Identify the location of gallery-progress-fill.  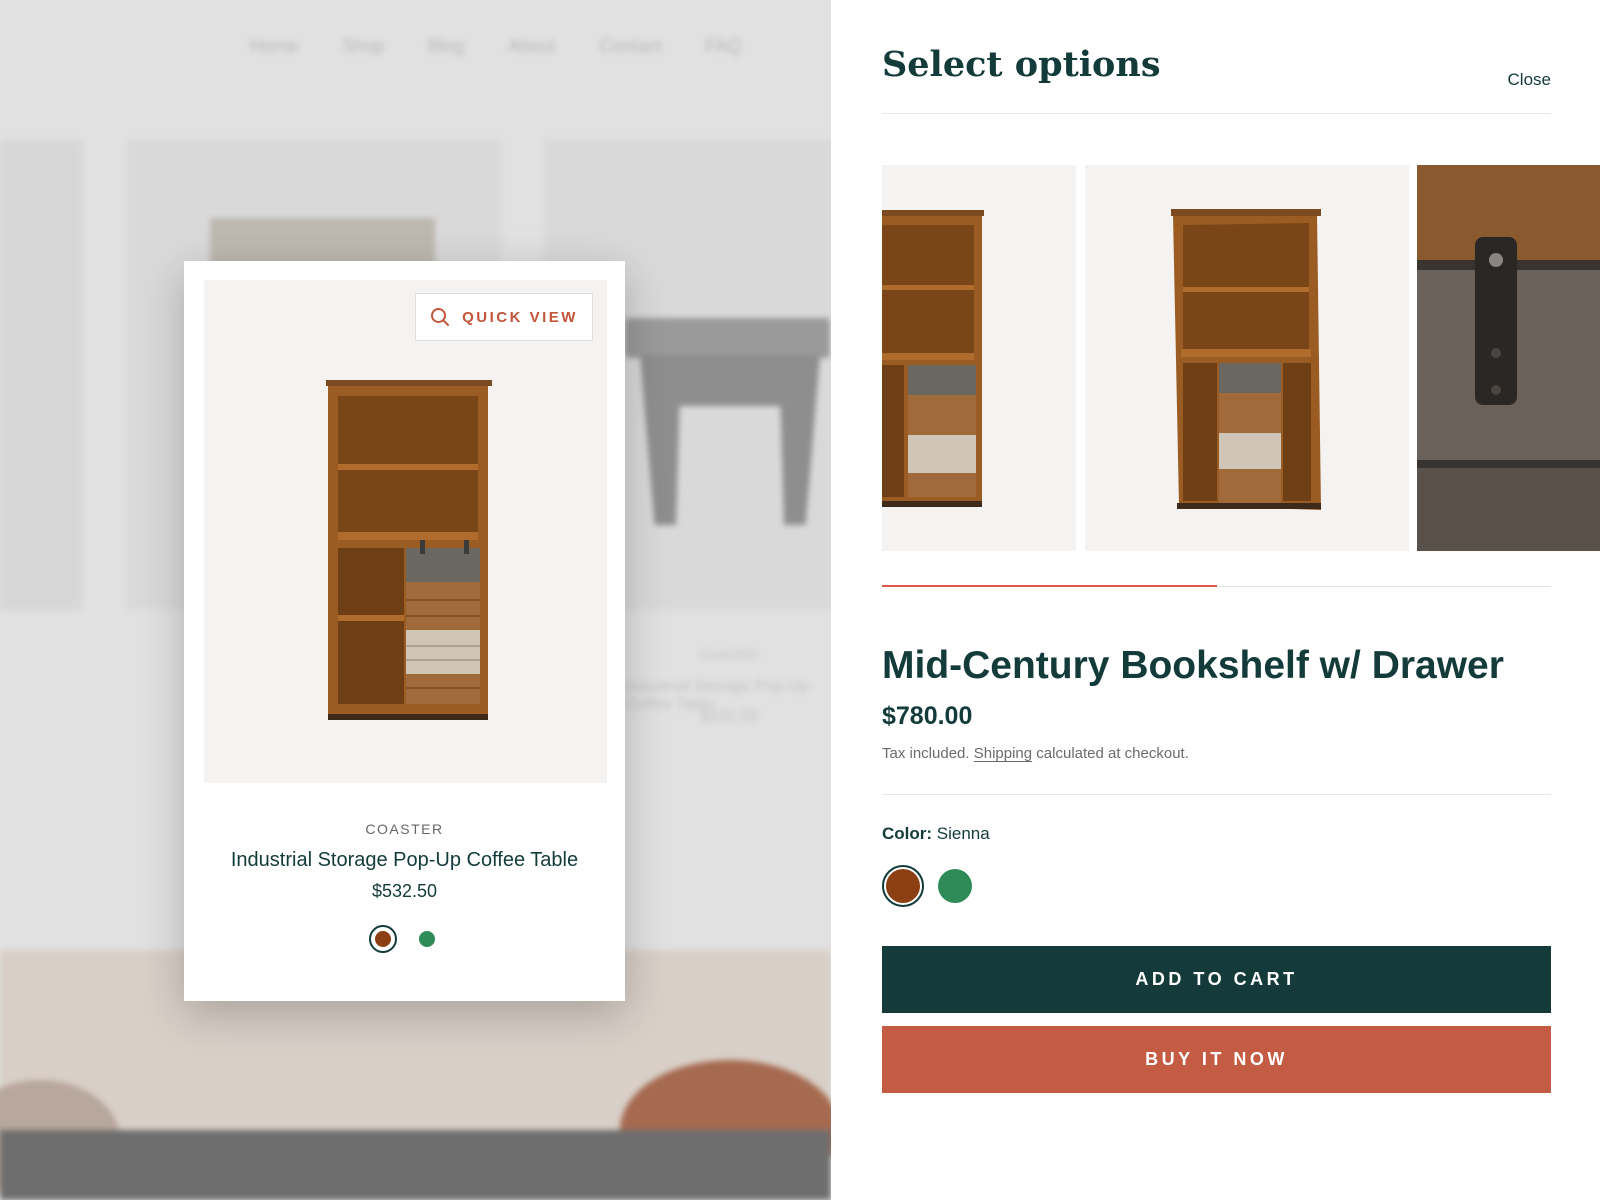
(1049, 586).